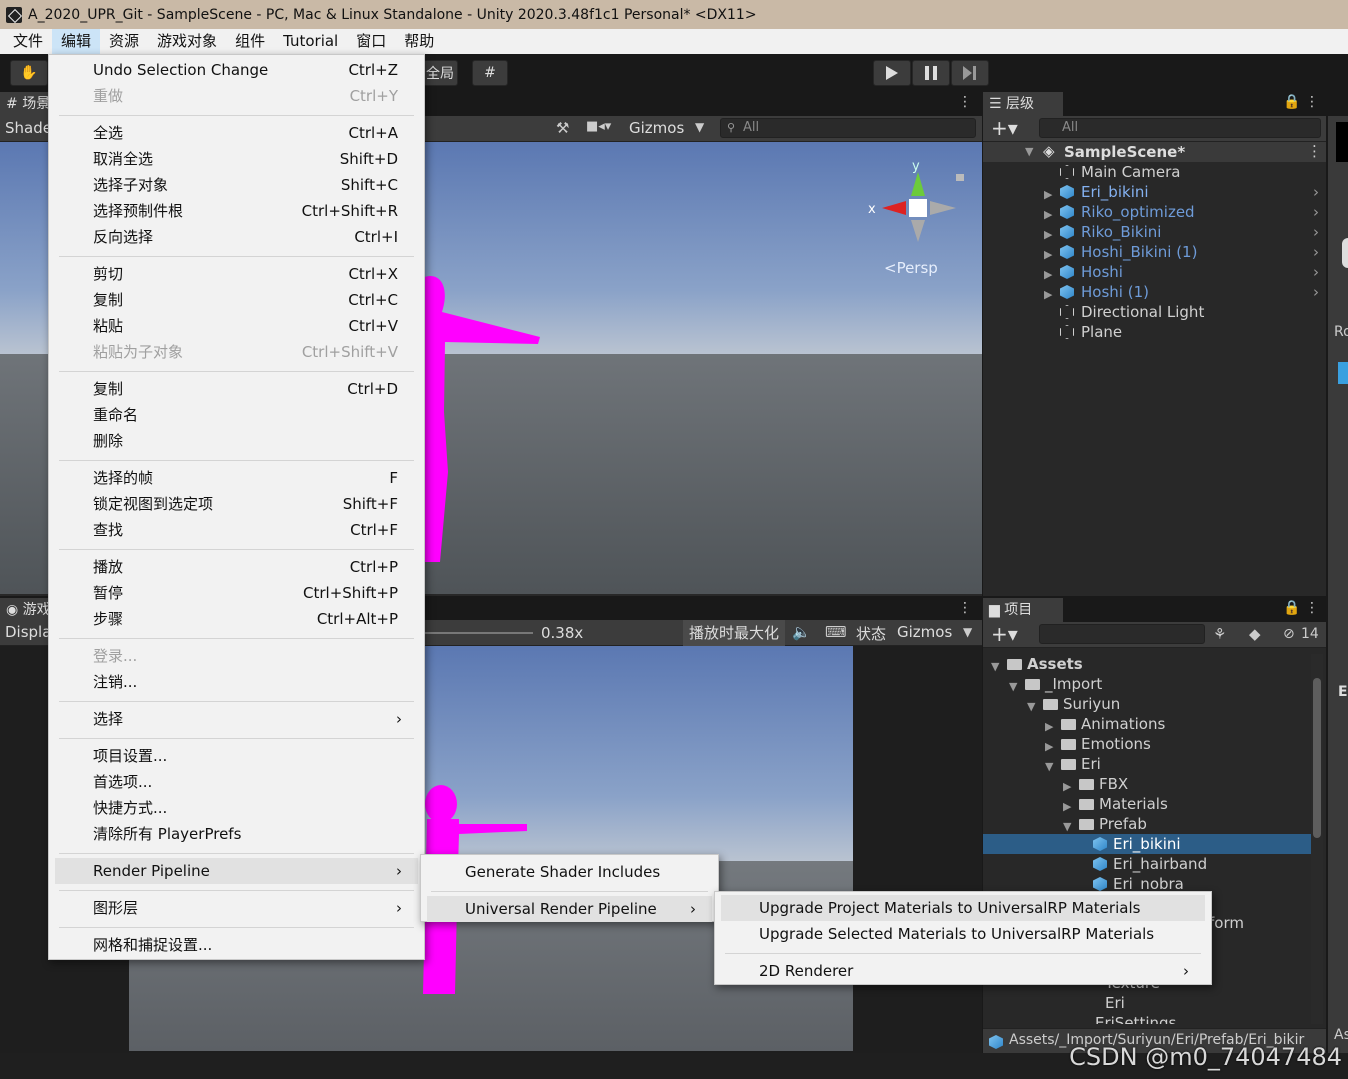 Image resolution: width=1348 pixels, height=1079 pixels. I want to click on project-tree-item: Eri_bikini, so click(1148, 844).